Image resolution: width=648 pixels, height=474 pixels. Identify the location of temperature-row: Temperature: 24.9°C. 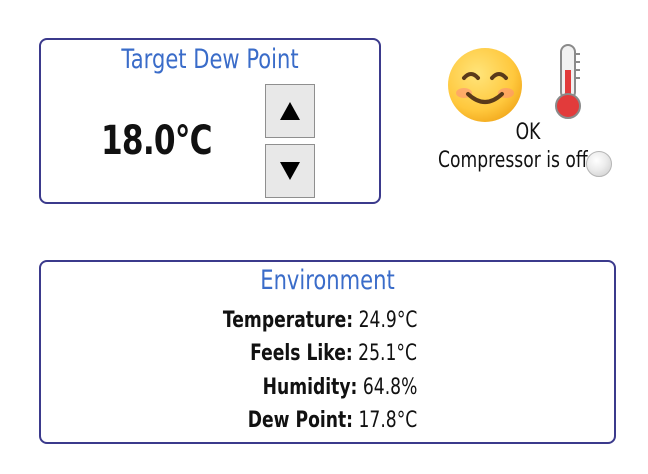
(229, 320).